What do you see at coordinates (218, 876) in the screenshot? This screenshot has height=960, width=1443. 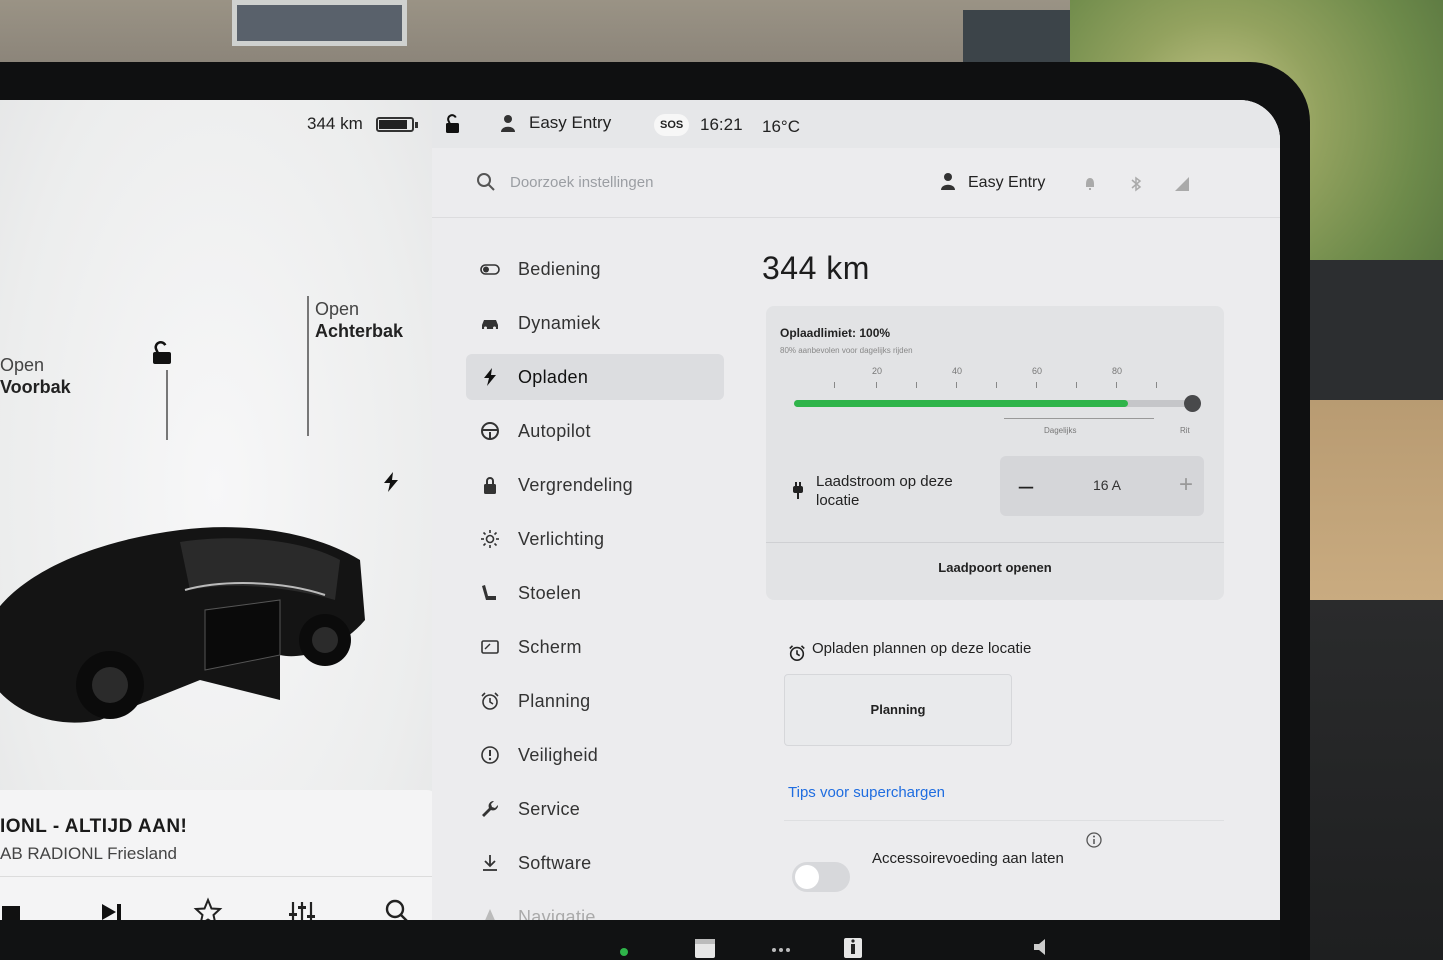 I see `media-divider` at bounding box center [218, 876].